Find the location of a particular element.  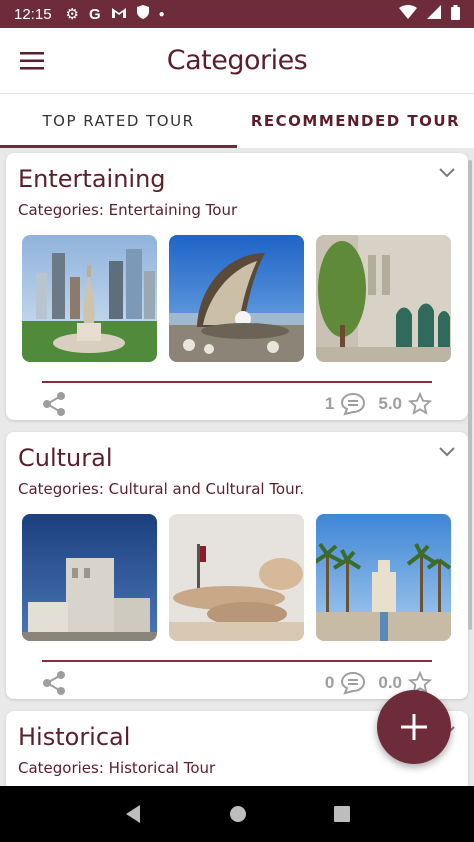

menu-button is located at coordinates (32, 61).